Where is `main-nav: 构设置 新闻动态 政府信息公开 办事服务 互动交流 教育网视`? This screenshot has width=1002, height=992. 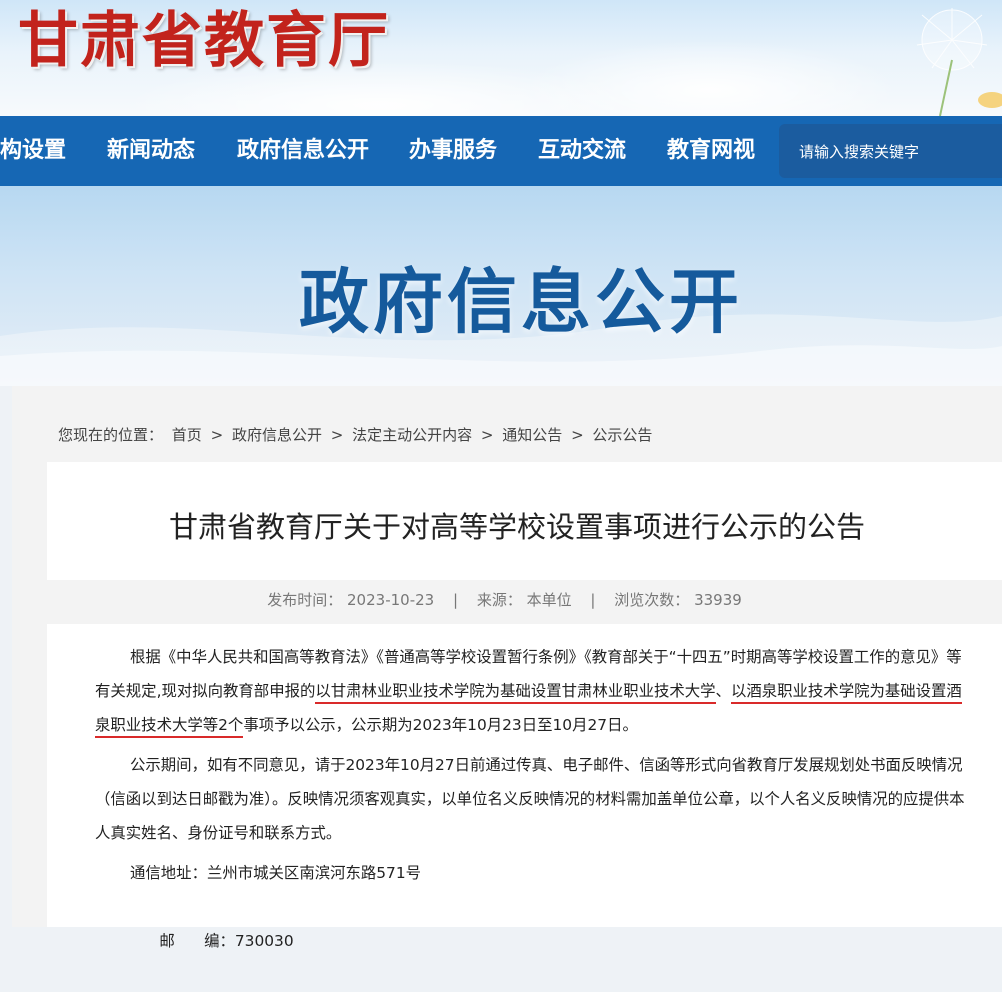 main-nav: 构设置 新闻动态 政府信息公开 办事服务 互动交流 教育网视 is located at coordinates (501, 151).